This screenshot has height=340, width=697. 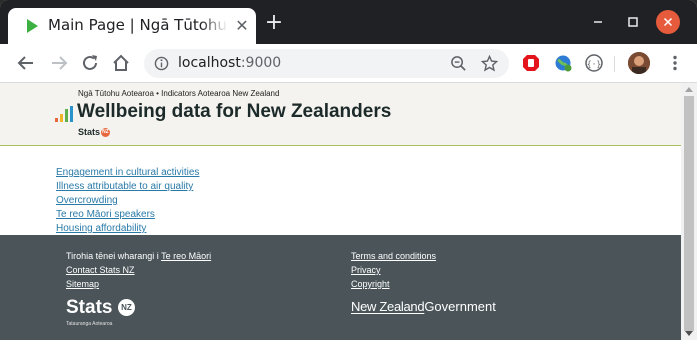 I want to click on list-item: Contact Stats NZ, so click(x=138, y=272).